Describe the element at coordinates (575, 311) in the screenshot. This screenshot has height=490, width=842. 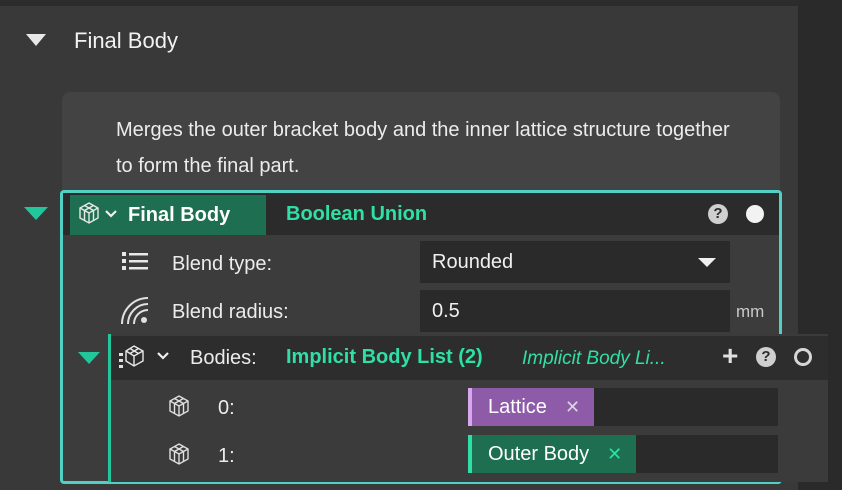
I see `blend-radius-input: 0.5` at that location.